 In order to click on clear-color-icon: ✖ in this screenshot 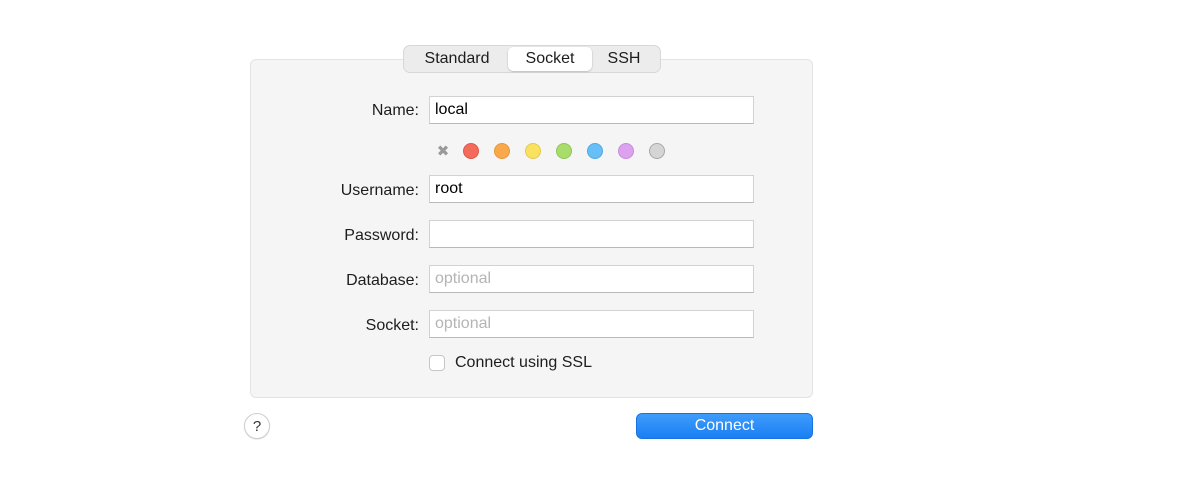, I will do `click(443, 151)`.